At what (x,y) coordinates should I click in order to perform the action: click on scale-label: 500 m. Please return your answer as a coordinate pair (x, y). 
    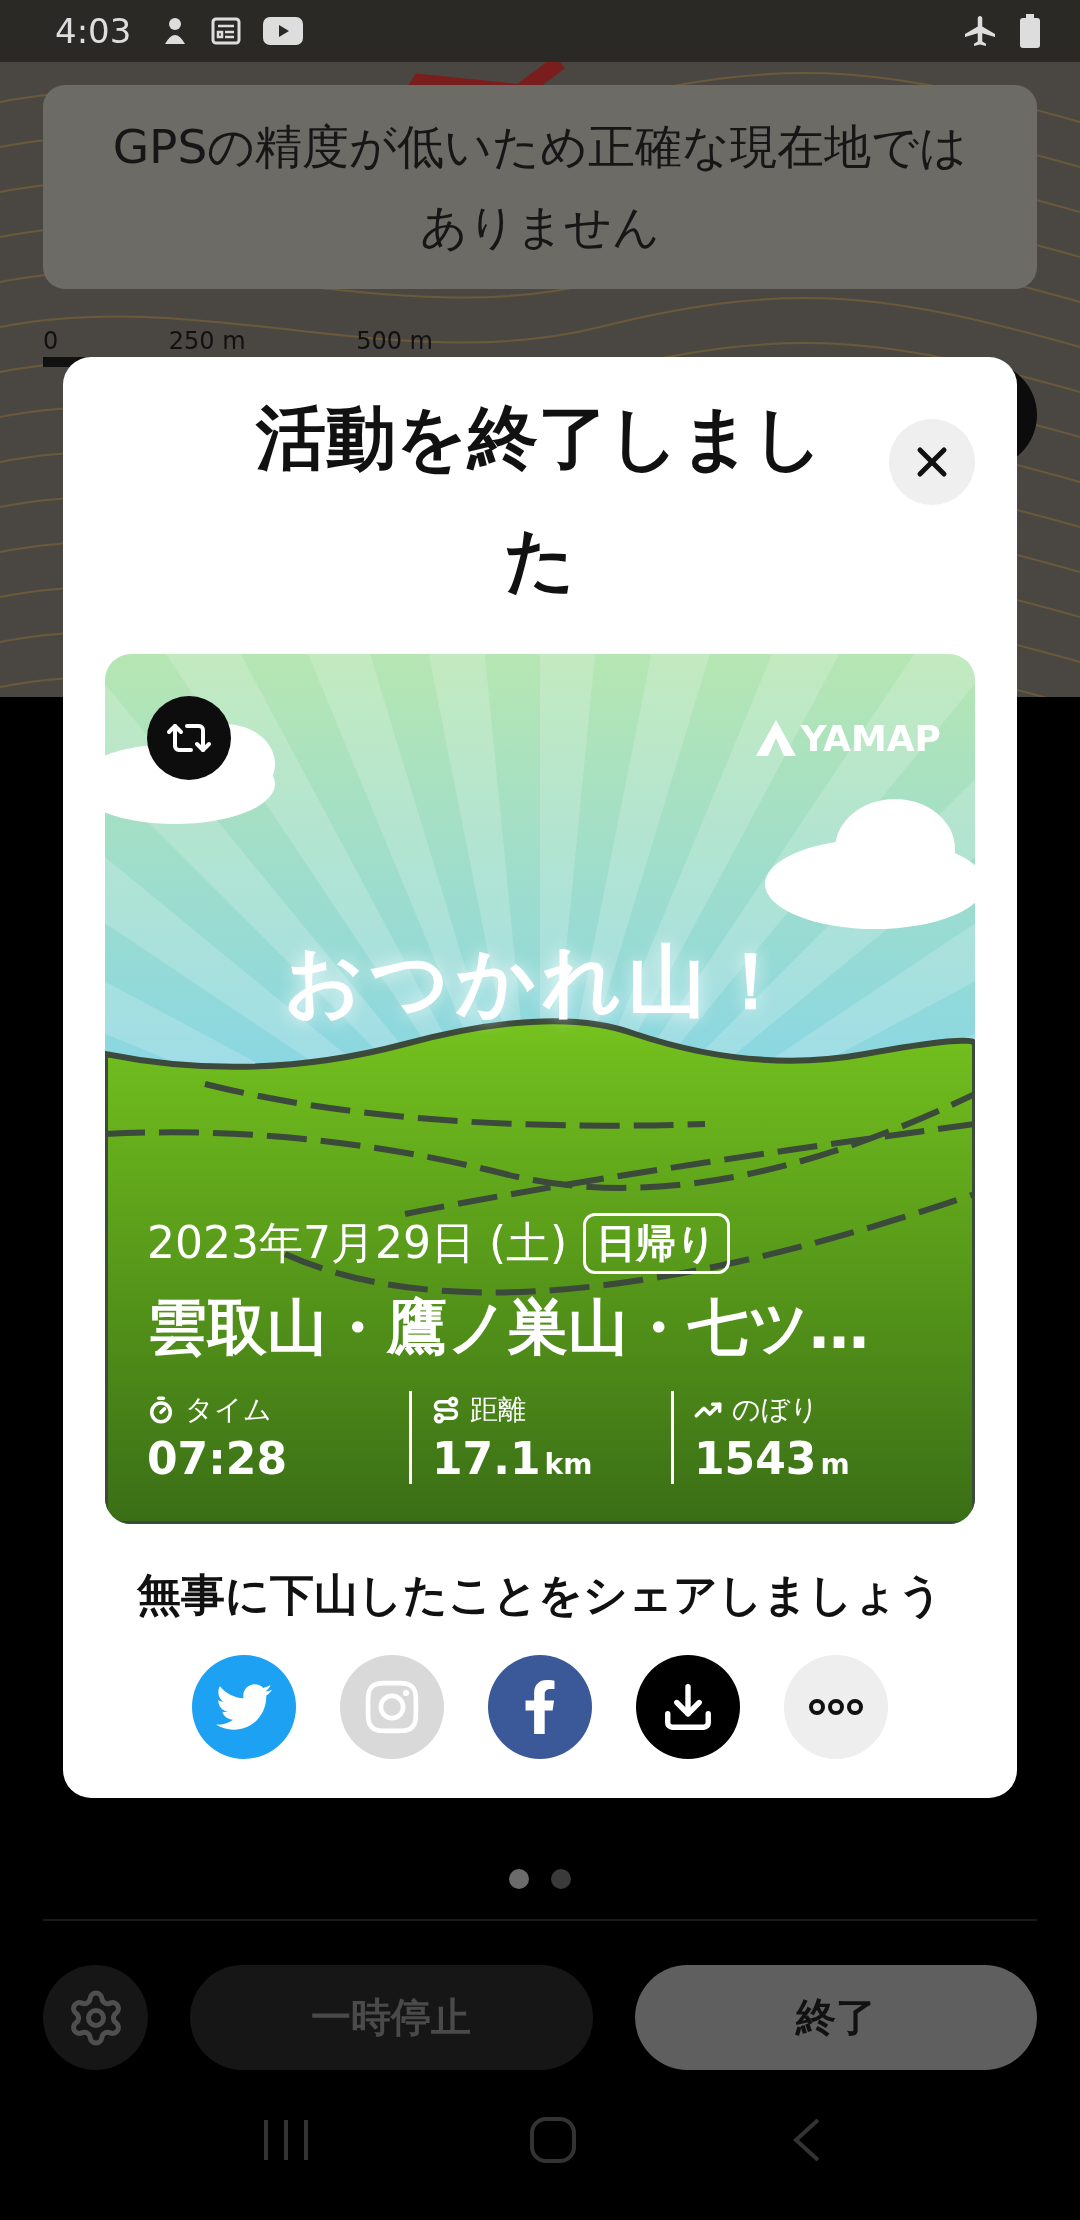
    Looking at the image, I should click on (394, 340).